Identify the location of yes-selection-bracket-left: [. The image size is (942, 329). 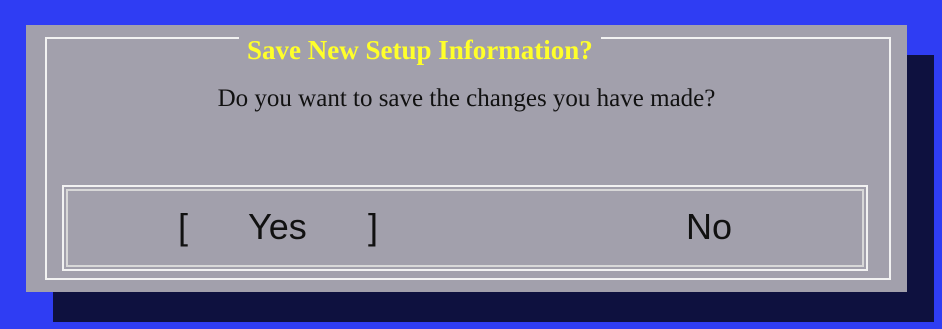
(183, 226).